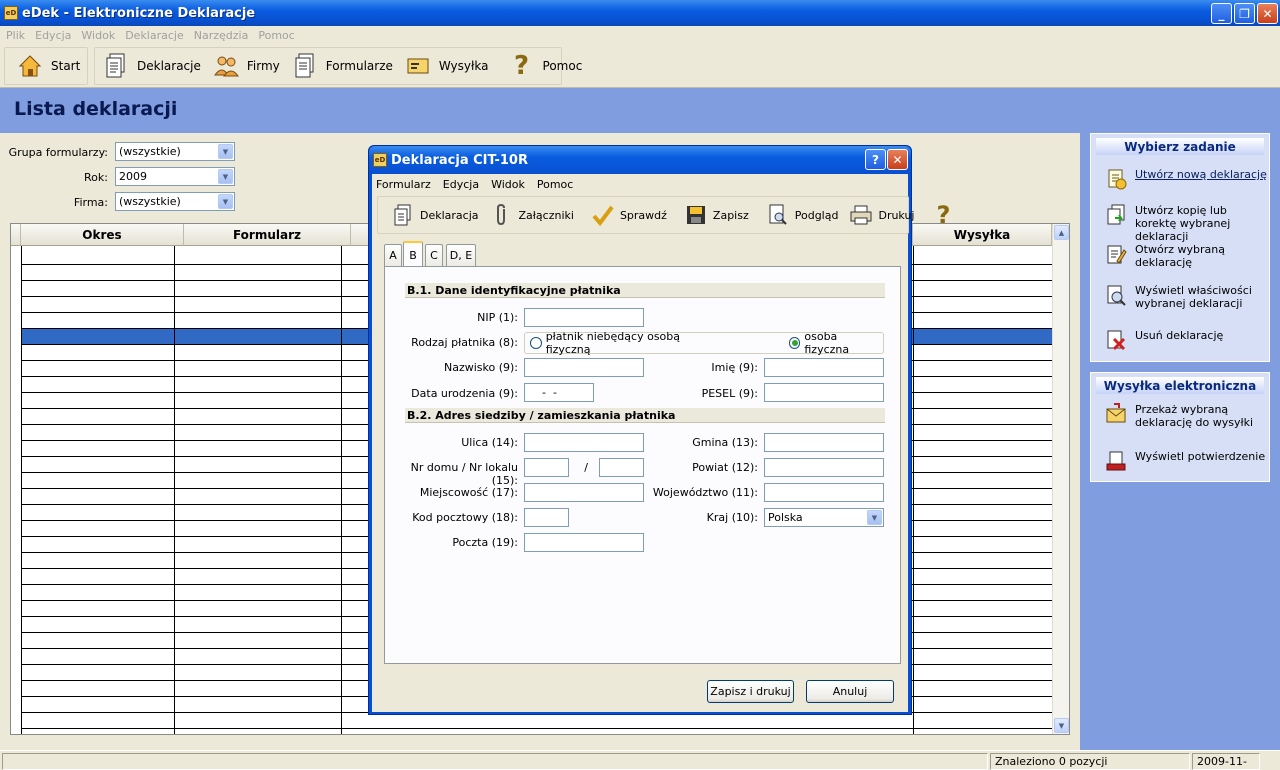 The height and width of the screenshot is (770, 1280). What do you see at coordinates (175, 201) in the screenshot?
I see `firma-select: (wszystkie) ▼` at bounding box center [175, 201].